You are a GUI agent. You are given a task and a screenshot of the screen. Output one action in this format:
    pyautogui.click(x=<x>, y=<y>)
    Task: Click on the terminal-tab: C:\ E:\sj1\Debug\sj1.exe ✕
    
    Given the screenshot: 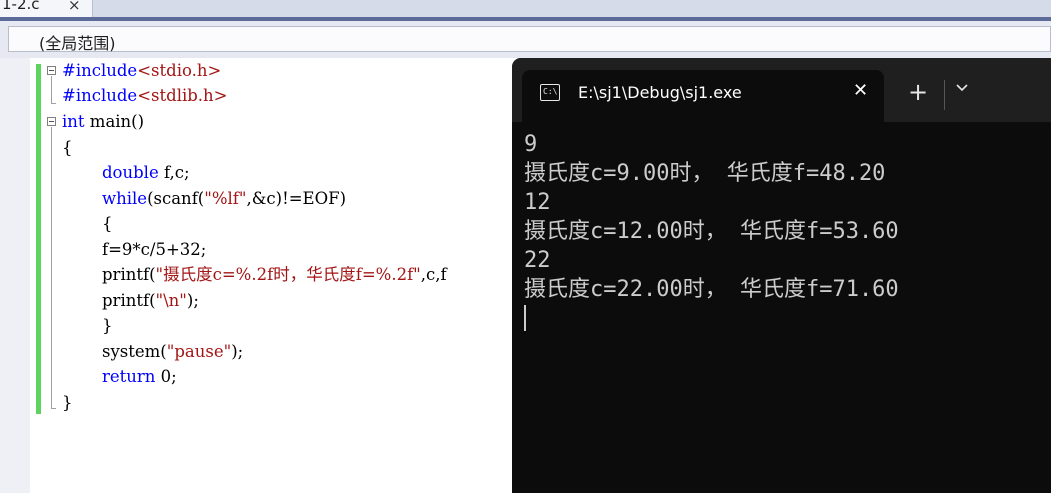 What is the action you would take?
    pyautogui.click(x=703, y=96)
    